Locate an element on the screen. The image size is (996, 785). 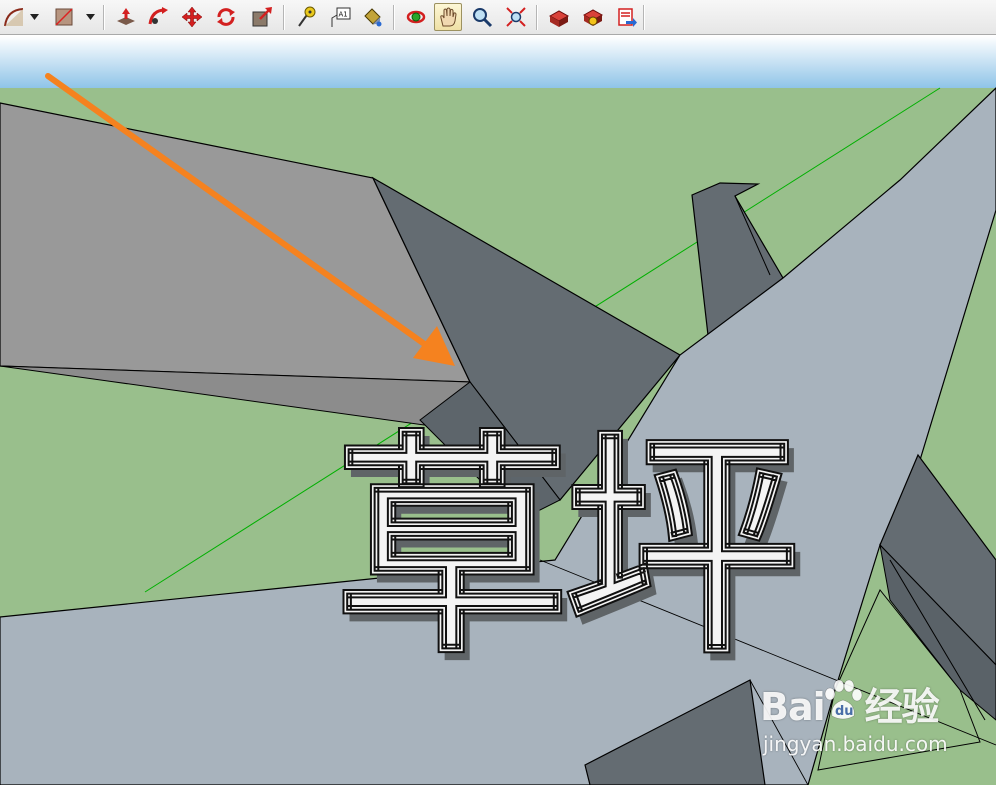
paint-bucket-button is located at coordinates (372, 17).